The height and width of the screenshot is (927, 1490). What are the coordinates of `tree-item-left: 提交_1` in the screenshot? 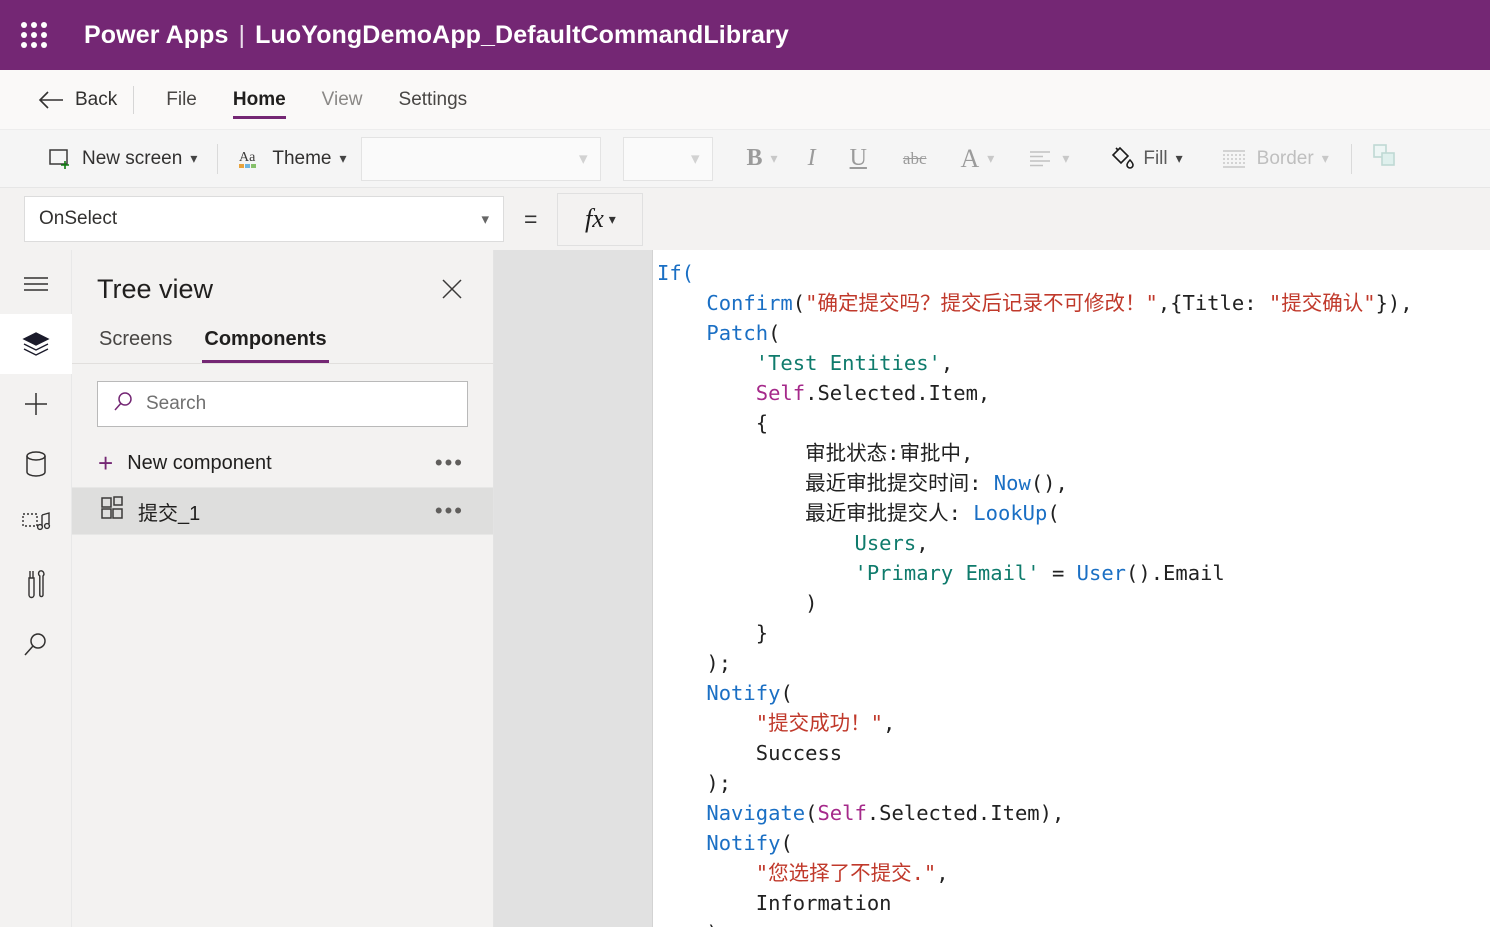 It's located at (150, 511).